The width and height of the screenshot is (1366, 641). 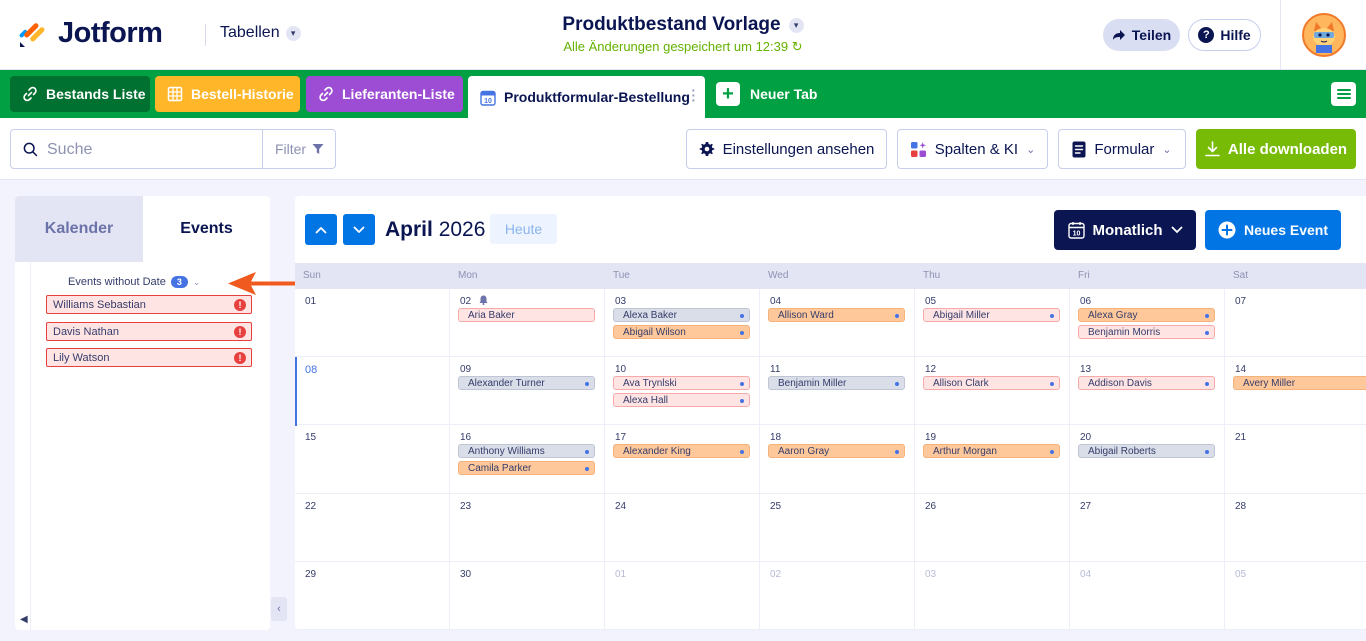 I want to click on calendar-event: Alexander King, so click(x=681, y=451).